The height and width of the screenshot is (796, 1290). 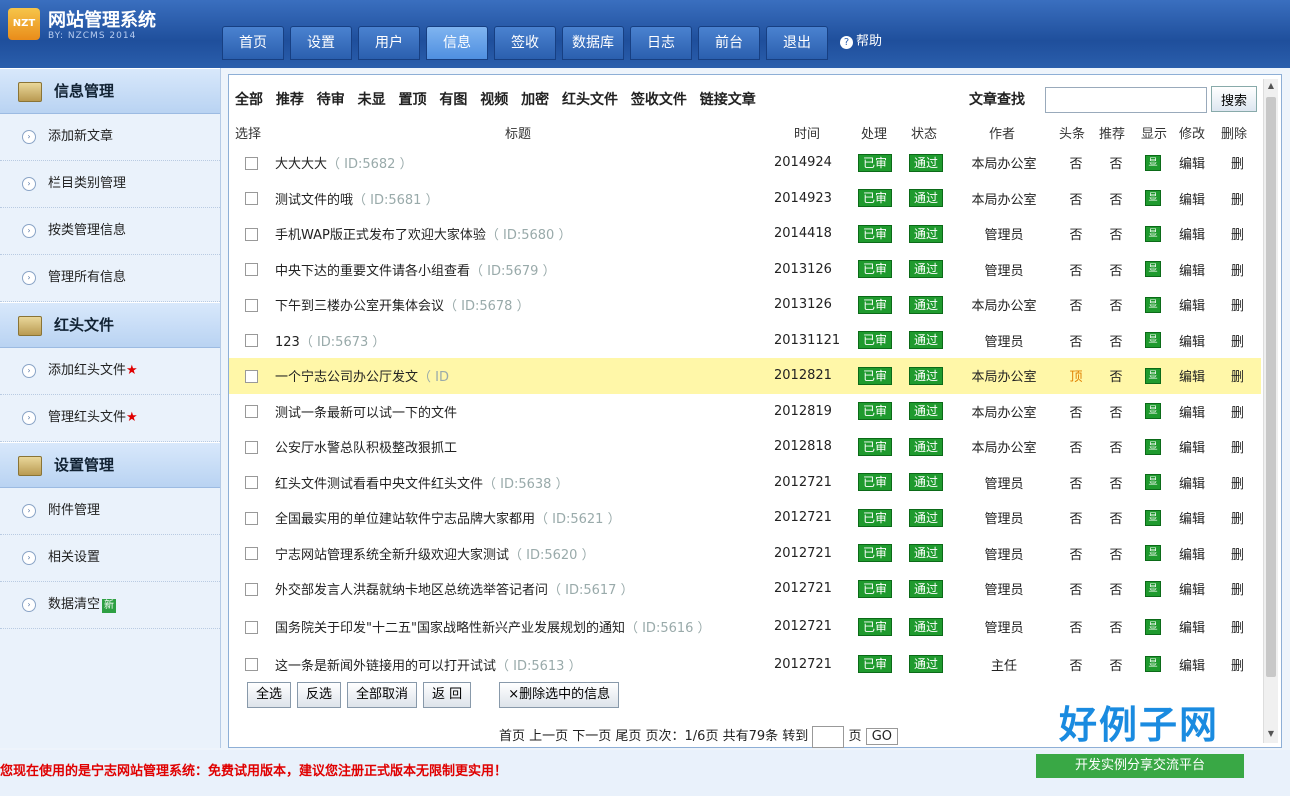 What do you see at coordinates (372, 100) in the screenshot?
I see `filter-hidden: 未显` at bounding box center [372, 100].